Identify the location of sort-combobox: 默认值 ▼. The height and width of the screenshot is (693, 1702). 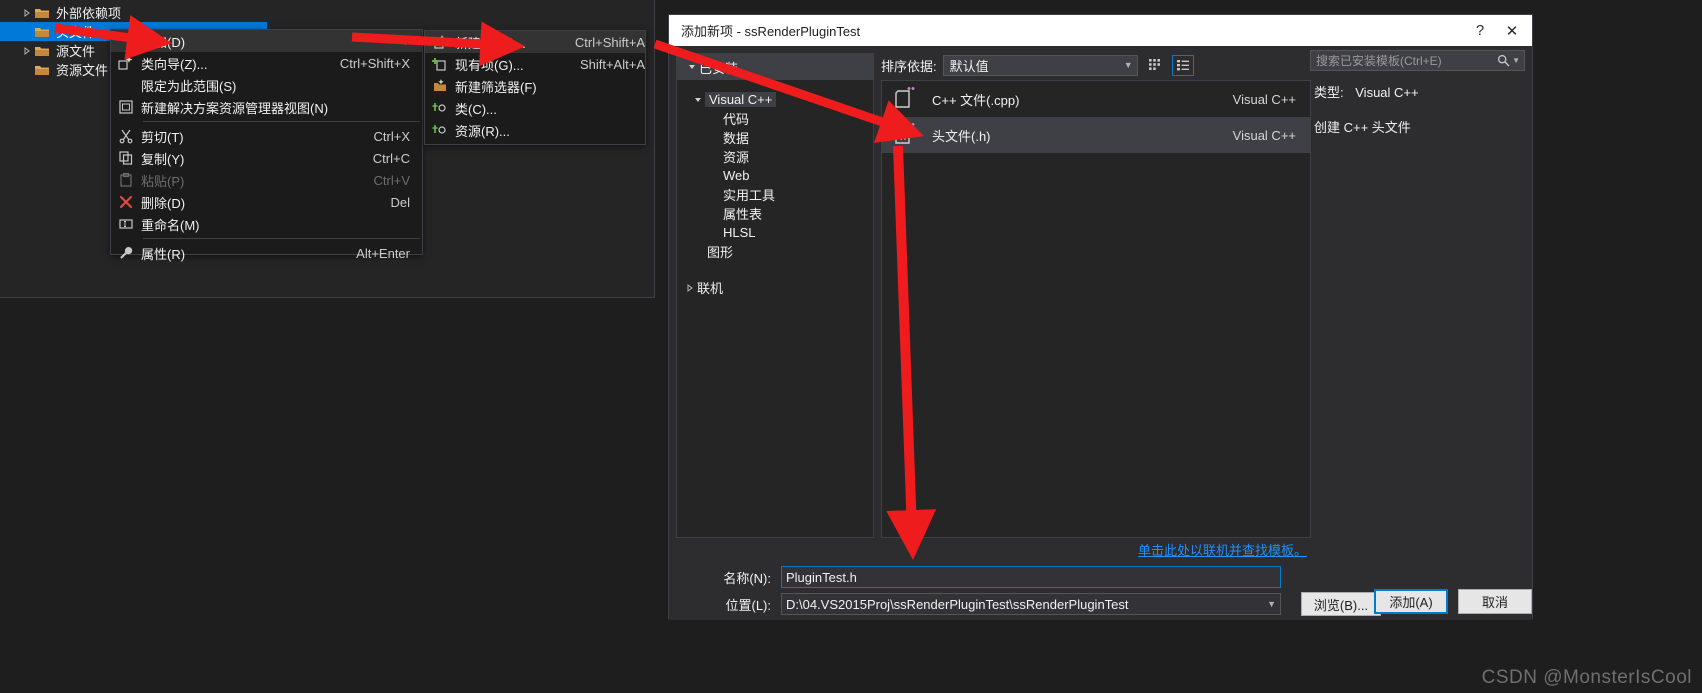
(1040, 65).